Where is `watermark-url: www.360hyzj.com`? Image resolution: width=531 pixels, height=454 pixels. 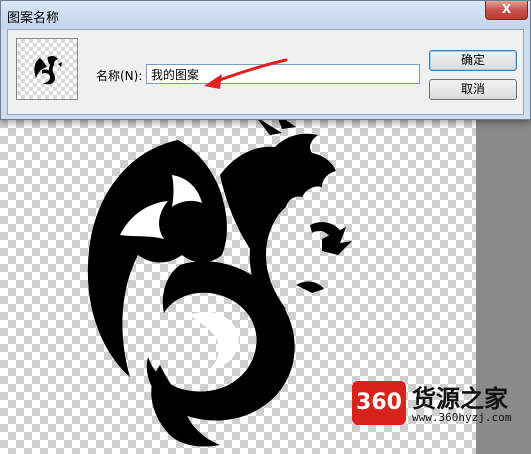
watermark-url: www.360hyzj.com is located at coordinates (462, 417).